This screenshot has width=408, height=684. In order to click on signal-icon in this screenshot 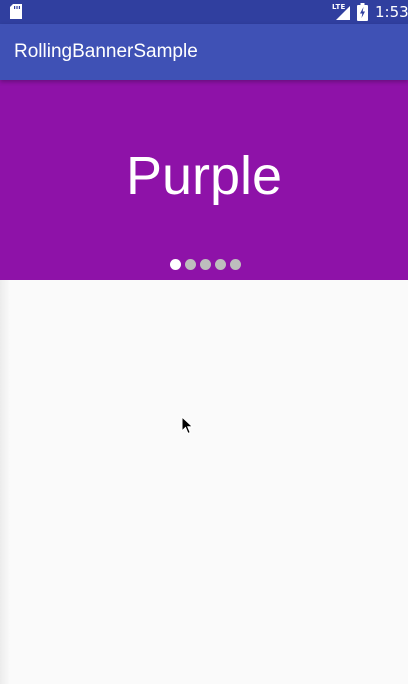, I will do `click(343, 13)`.